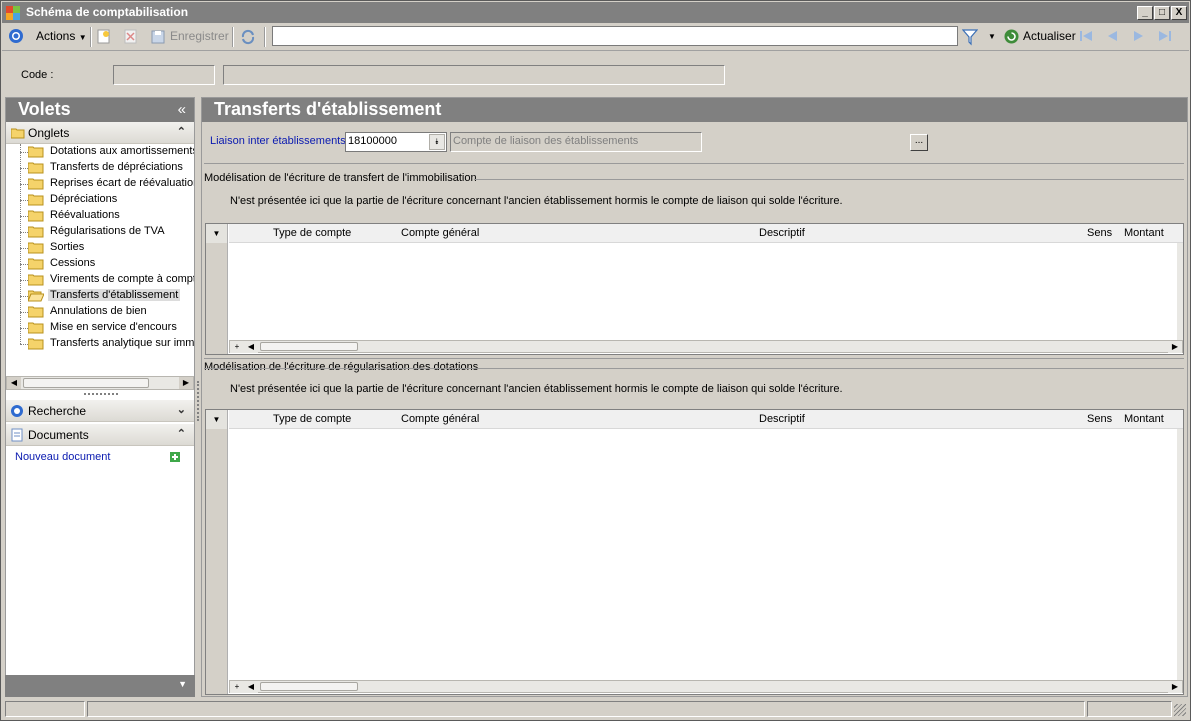  Describe the element at coordinates (694, 110) in the screenshot. I see `main-header: Transferts d'établissement` at that location.